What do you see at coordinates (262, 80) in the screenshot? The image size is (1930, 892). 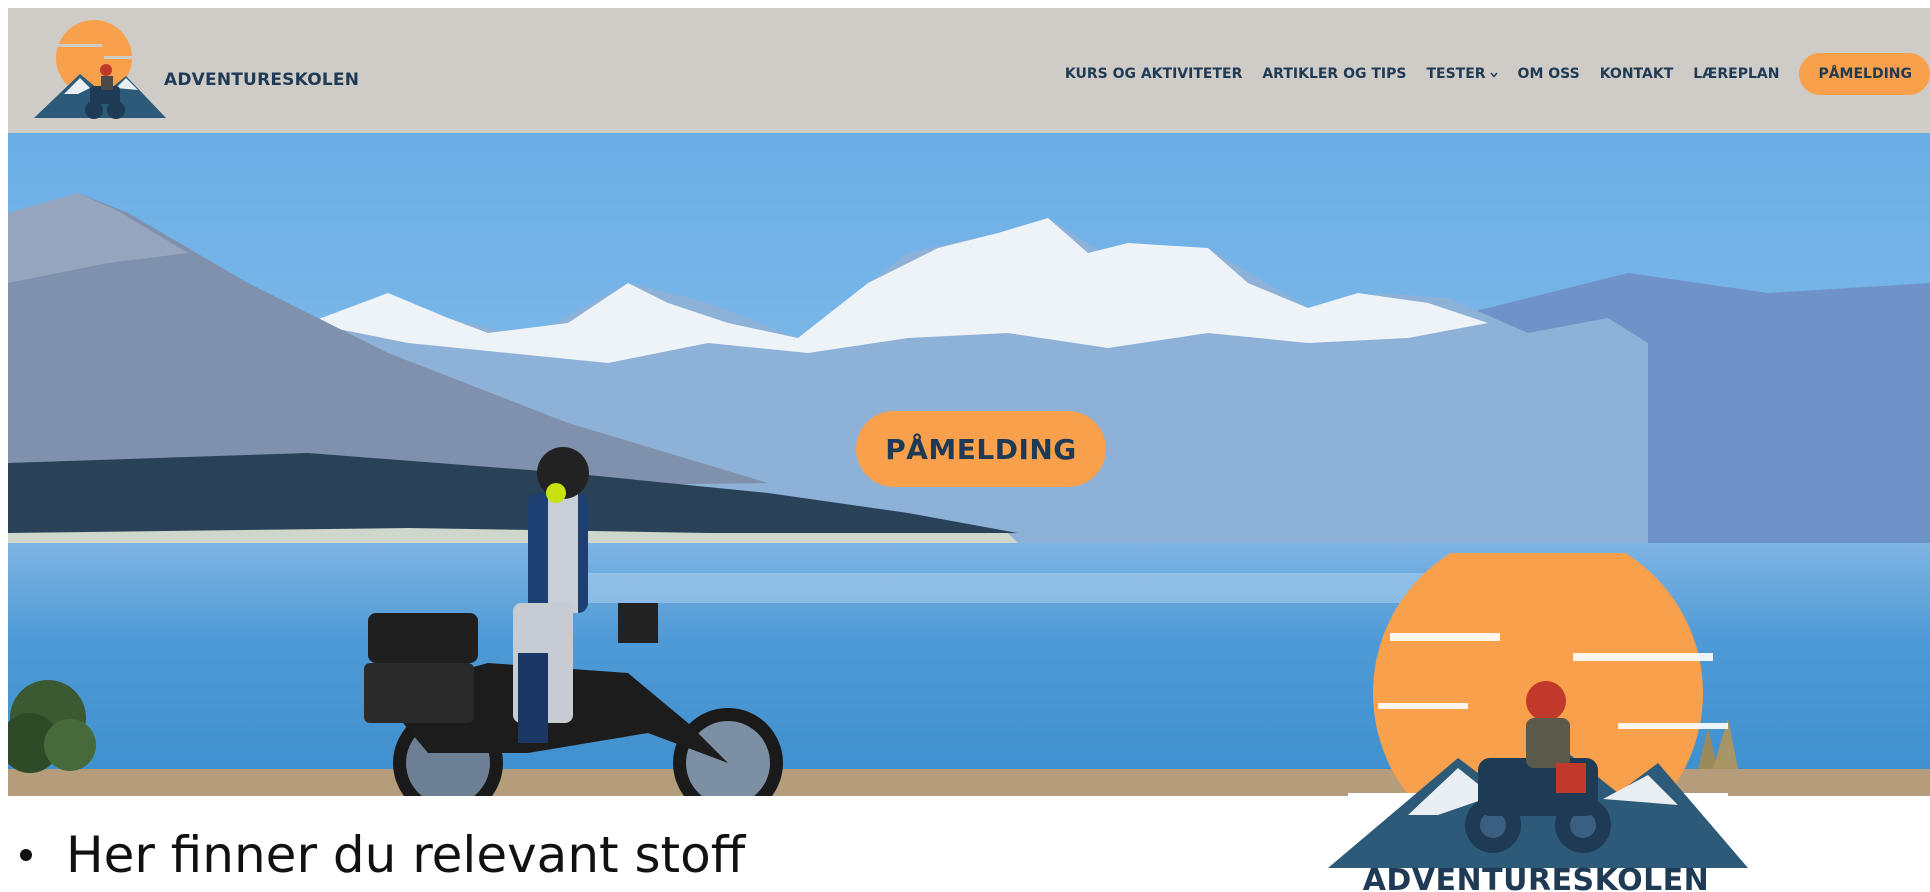 I see `logo-text: ADVENTURESKOLEN` at bounding box center [262, 80].